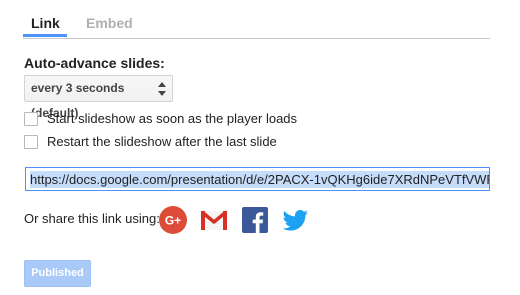 The image size is (520, 295). What do you see at coordinates (162, 89) in the screenshot?
I see `select-arrows-icon` at bounding box center [162, 89].